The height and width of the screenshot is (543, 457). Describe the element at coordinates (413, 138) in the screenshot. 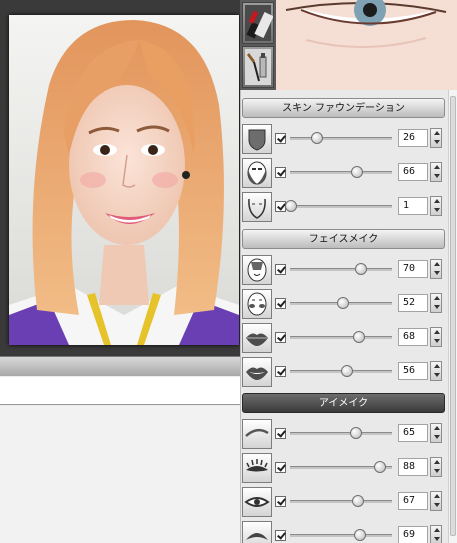

I see `value-field: 26` at that location.